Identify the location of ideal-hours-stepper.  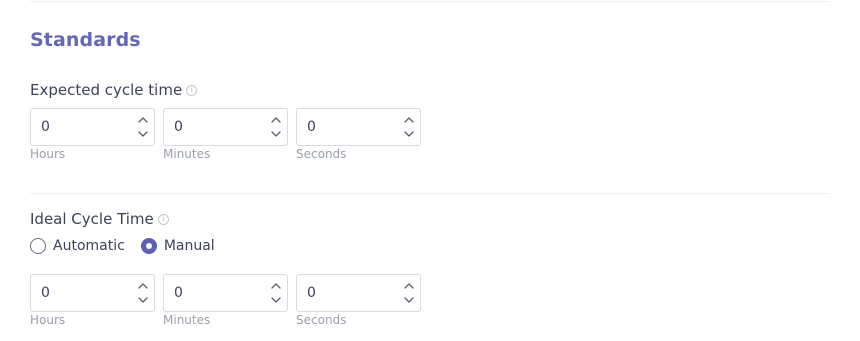
(143, 293).